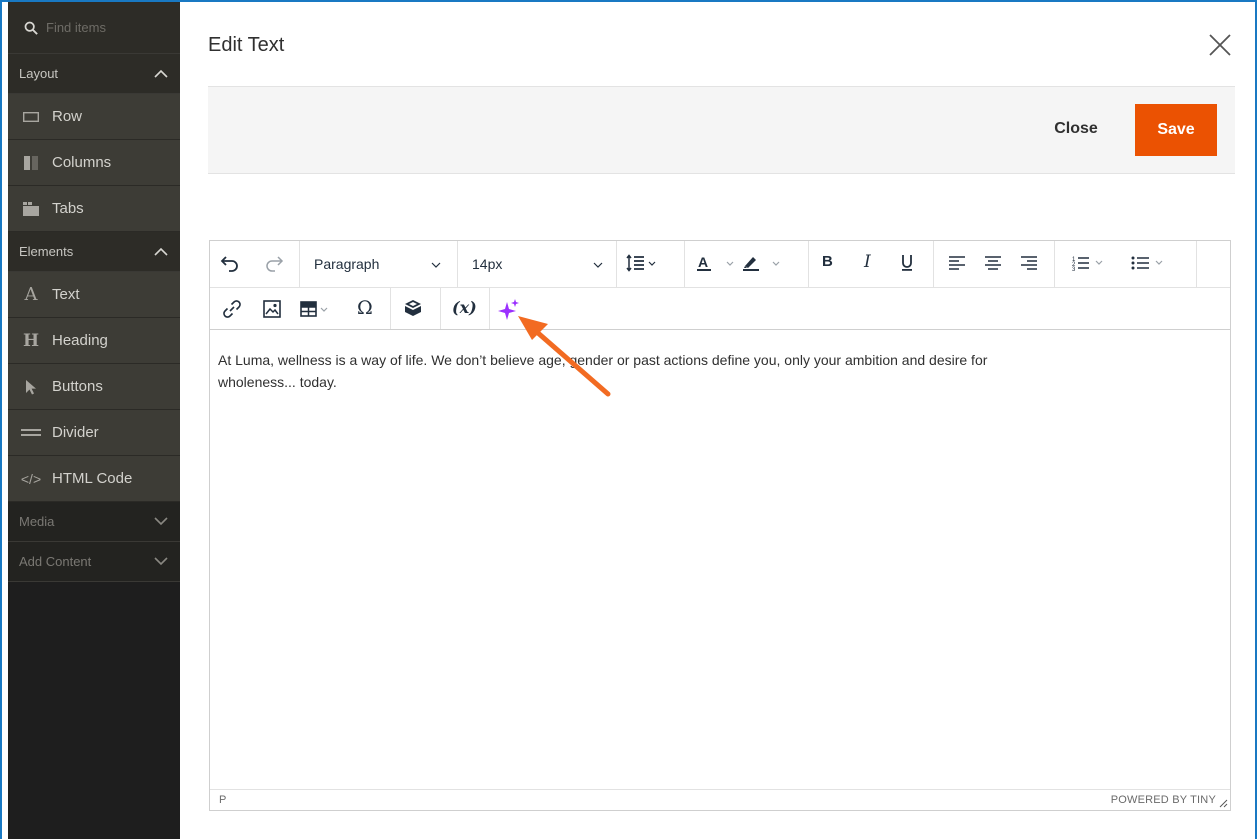  Describe the element at coordinates (536, 264) in the screenshot. I see `font-size-dropdown: 14px` at that location.